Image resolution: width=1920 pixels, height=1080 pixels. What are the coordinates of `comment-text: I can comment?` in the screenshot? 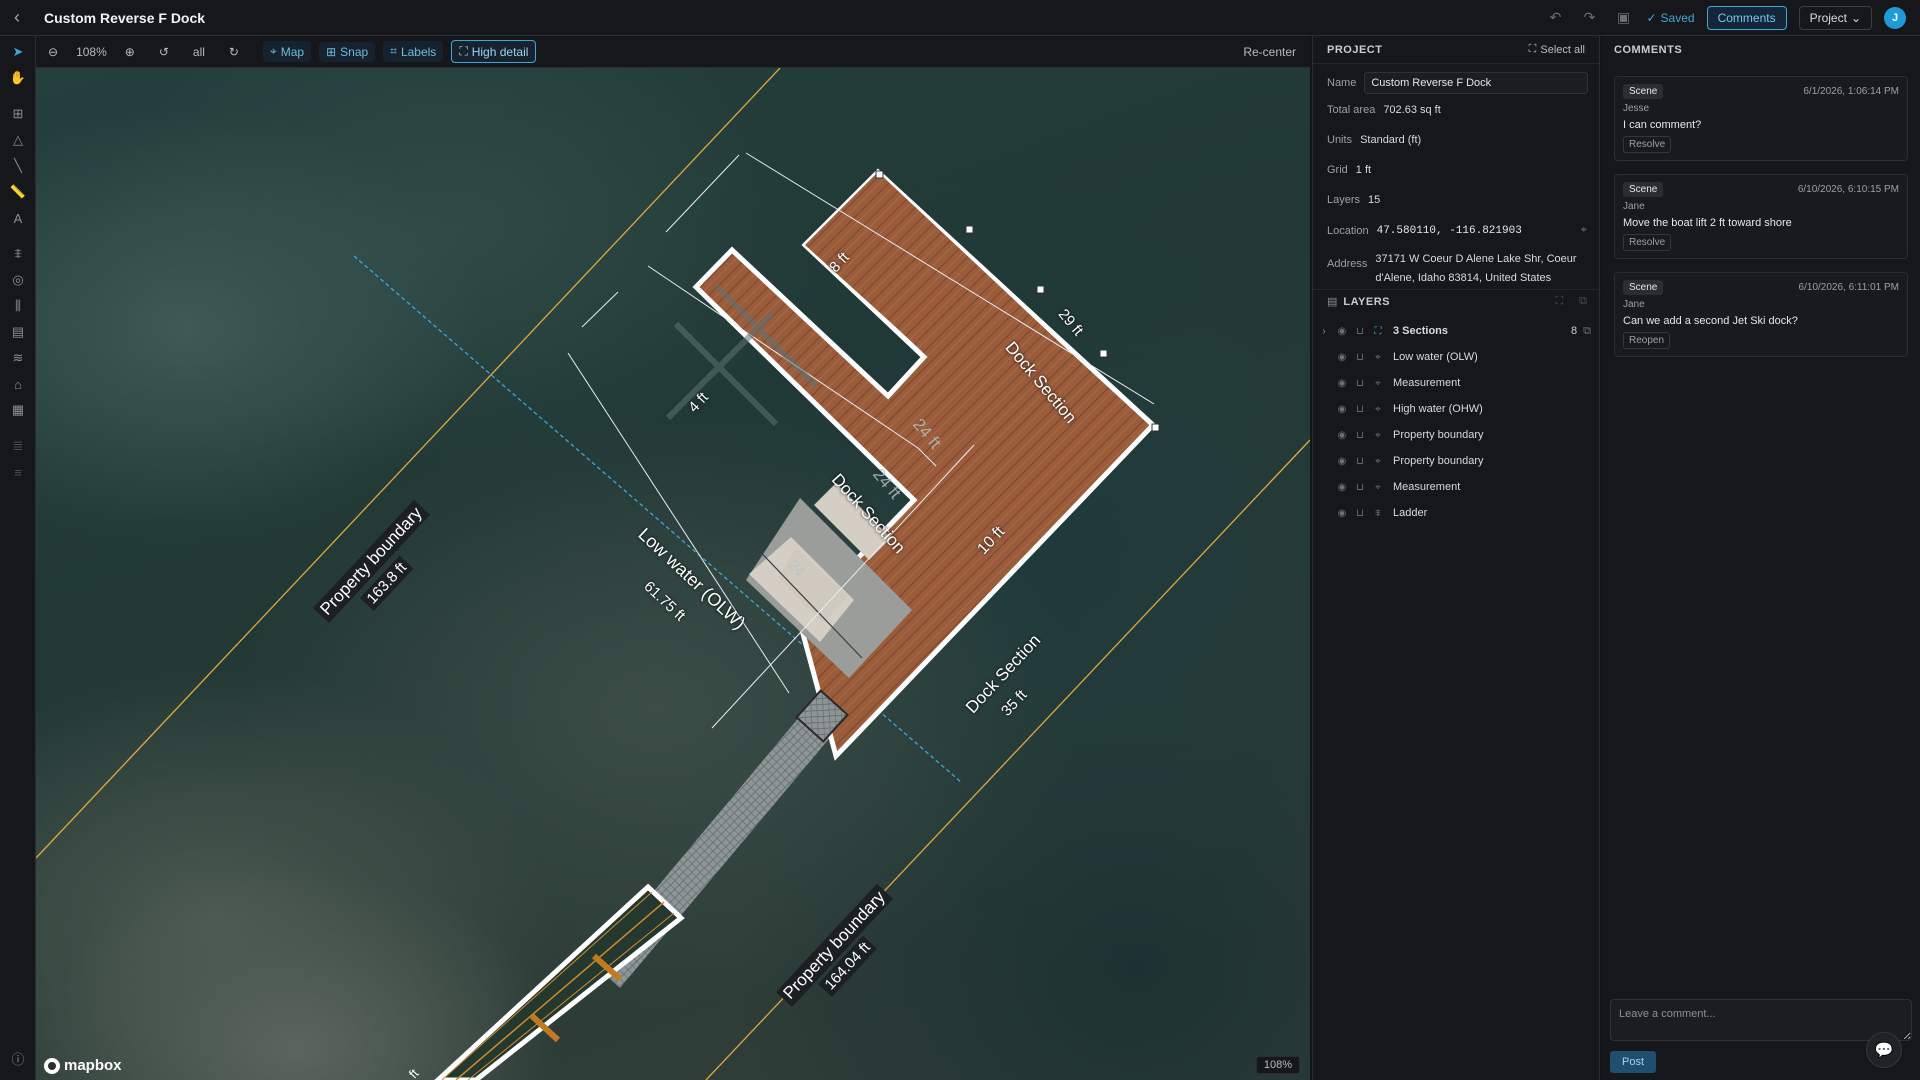 It's located at (1662, 125).